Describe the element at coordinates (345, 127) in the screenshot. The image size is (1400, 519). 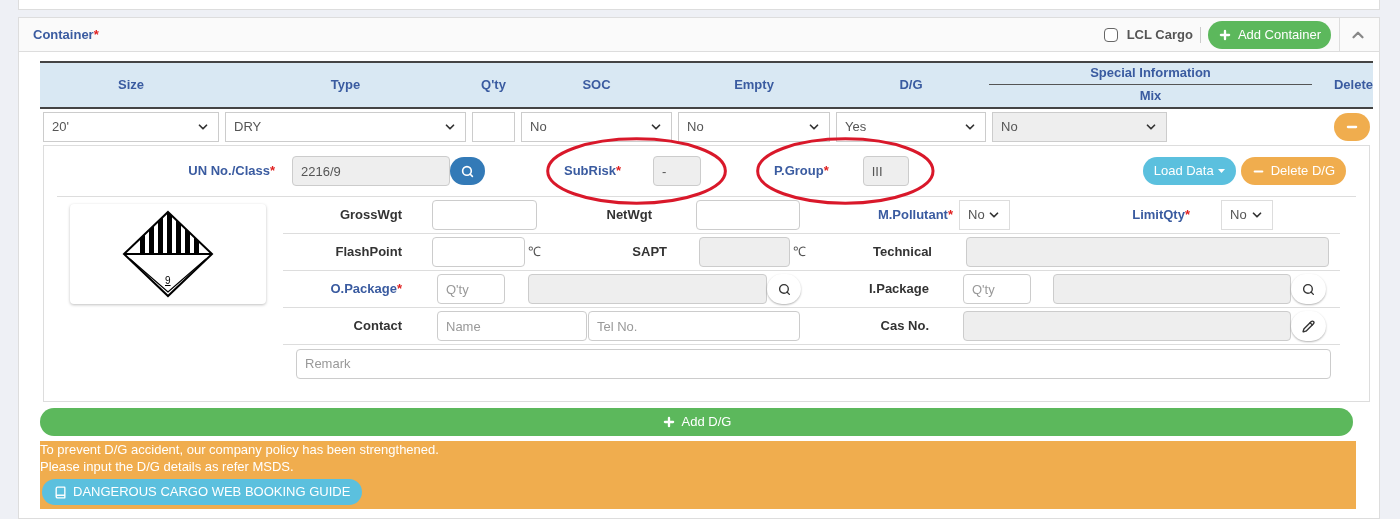
I see `select-field: DRY` at that location.